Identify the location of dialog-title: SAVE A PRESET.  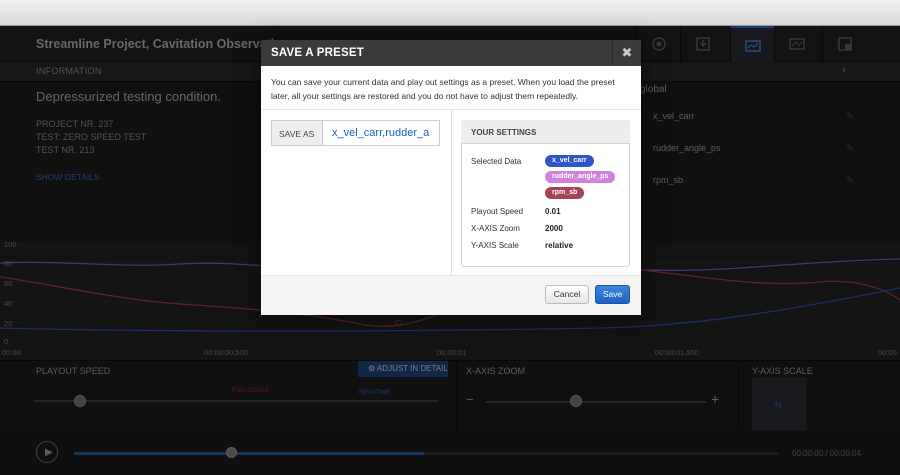
(317, 53).